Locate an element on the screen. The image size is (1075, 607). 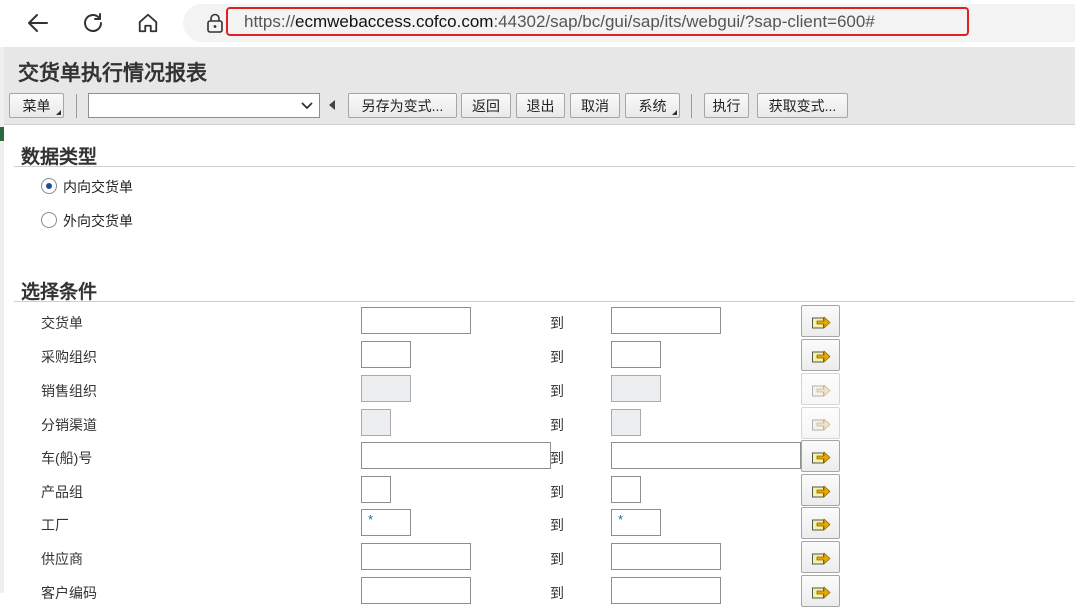
multiple-selection-button-plant is located at coordinates (820, 523).